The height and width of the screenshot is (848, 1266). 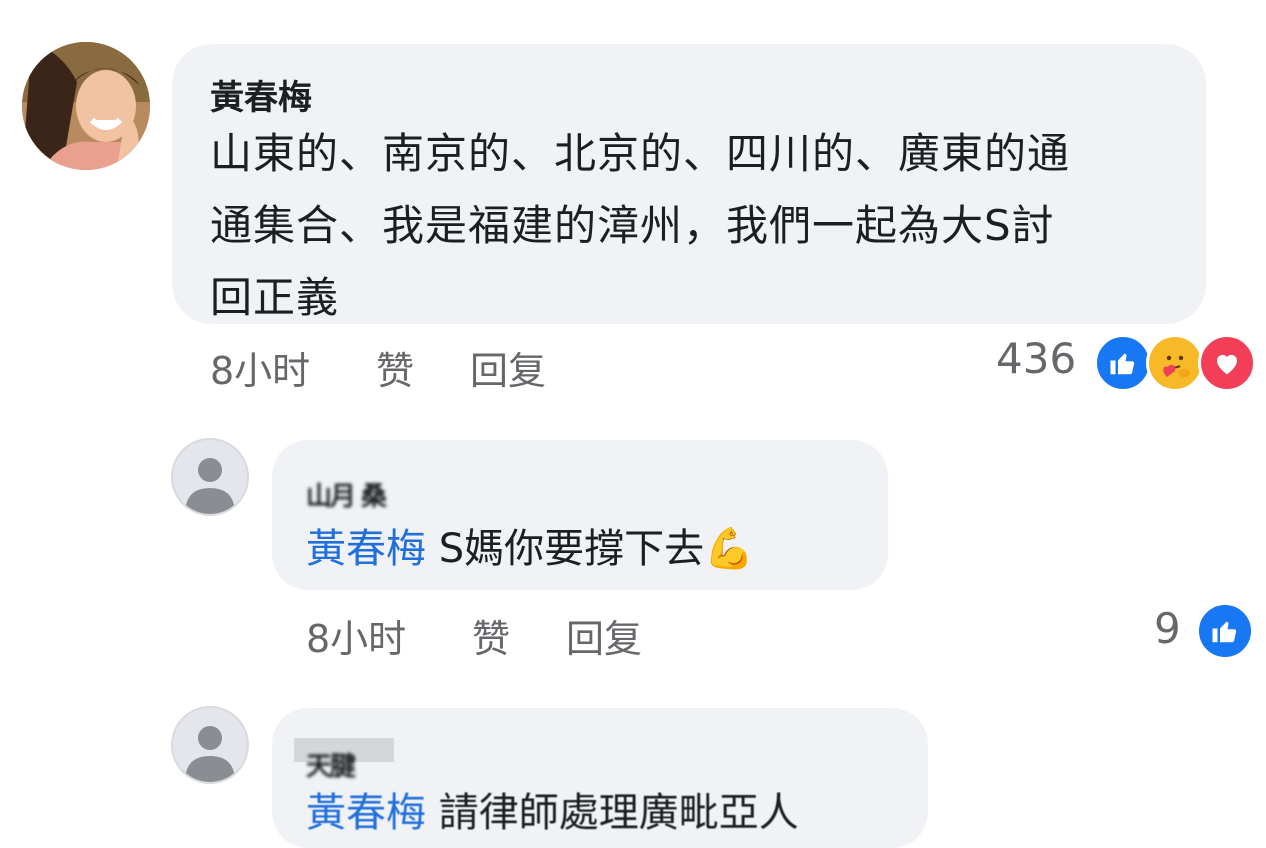 I want to click on reply-message: 請律師處理廣毗亞人, so click(x=612, y=813).